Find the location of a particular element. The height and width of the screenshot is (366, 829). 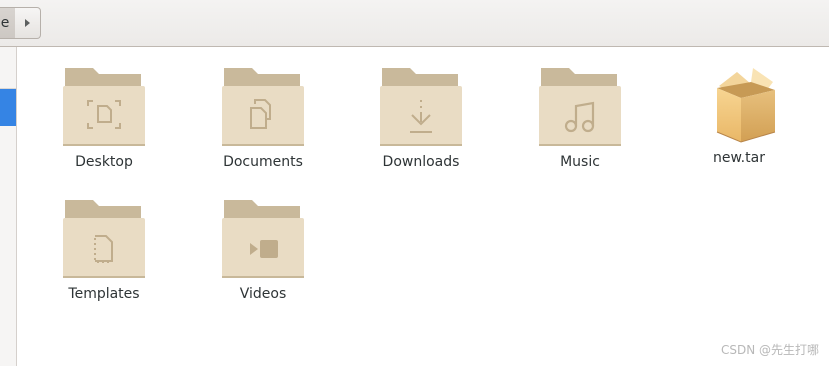

file-label: Downloads is located at coordinates (421, 162).